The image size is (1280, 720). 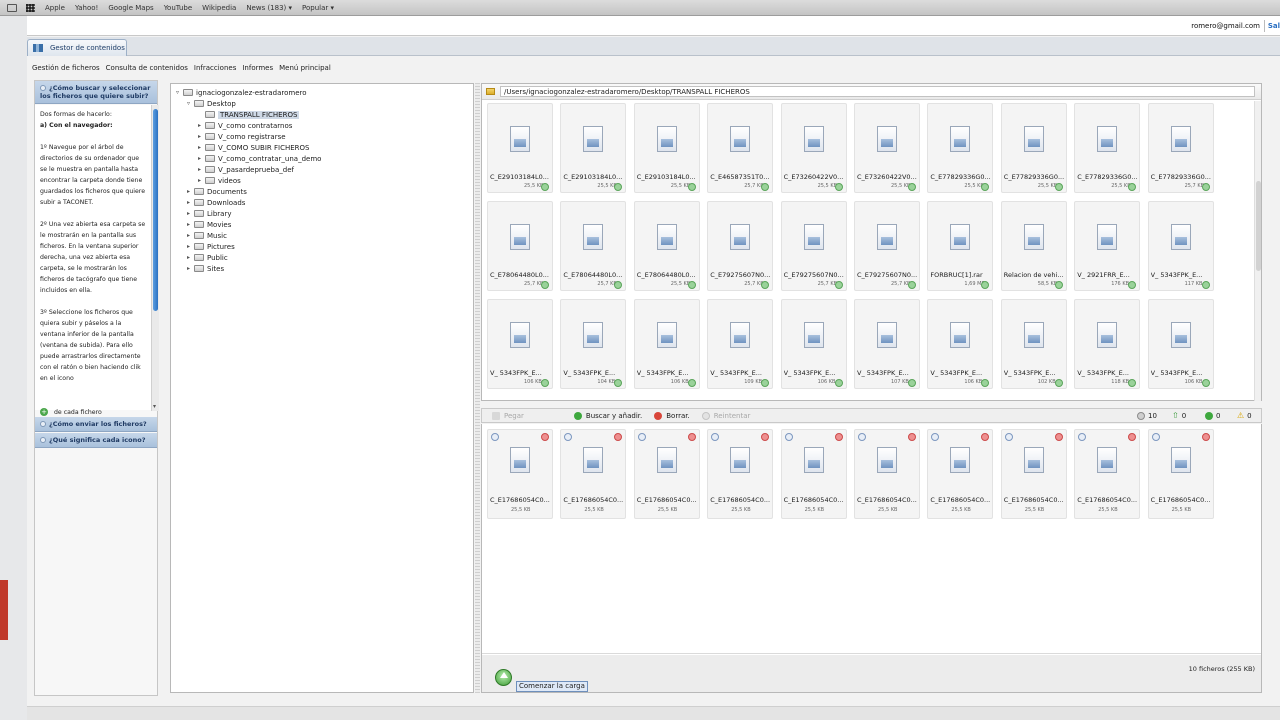 What do you see at coordinates (318, 8) in the screenshot?
I see `bookmark-popular: Popular ▾` at bounding box center [318, 8].